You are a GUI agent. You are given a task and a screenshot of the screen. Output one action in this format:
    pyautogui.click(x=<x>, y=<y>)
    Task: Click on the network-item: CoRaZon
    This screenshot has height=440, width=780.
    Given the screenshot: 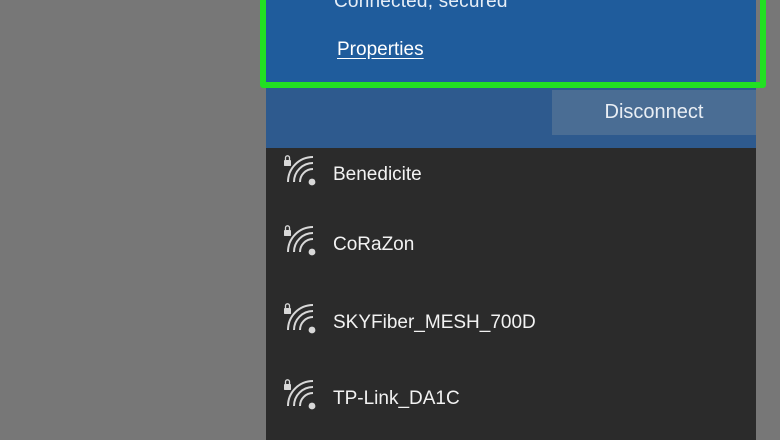 What is the action you would take?
    pyautogui.click(x=511, y=250)
    